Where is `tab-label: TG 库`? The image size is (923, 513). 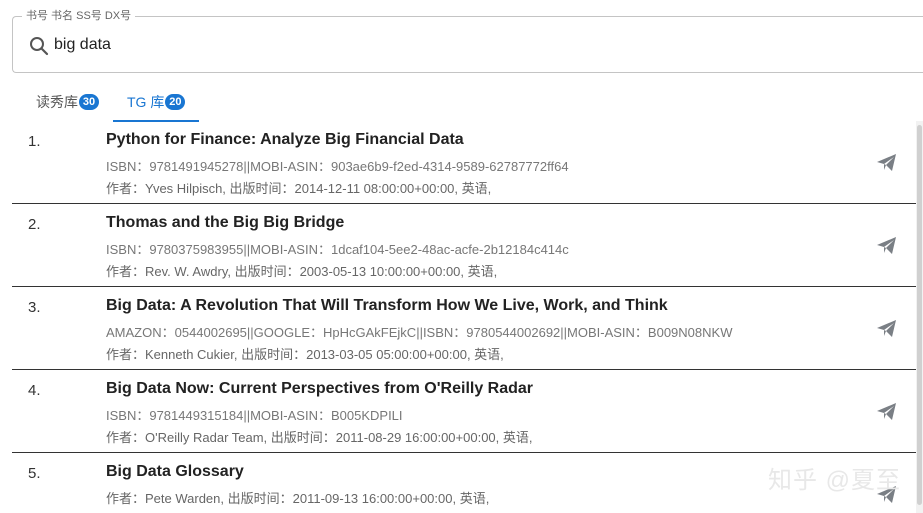
tab-label: TG 库 is located at coordinates (146, 102).